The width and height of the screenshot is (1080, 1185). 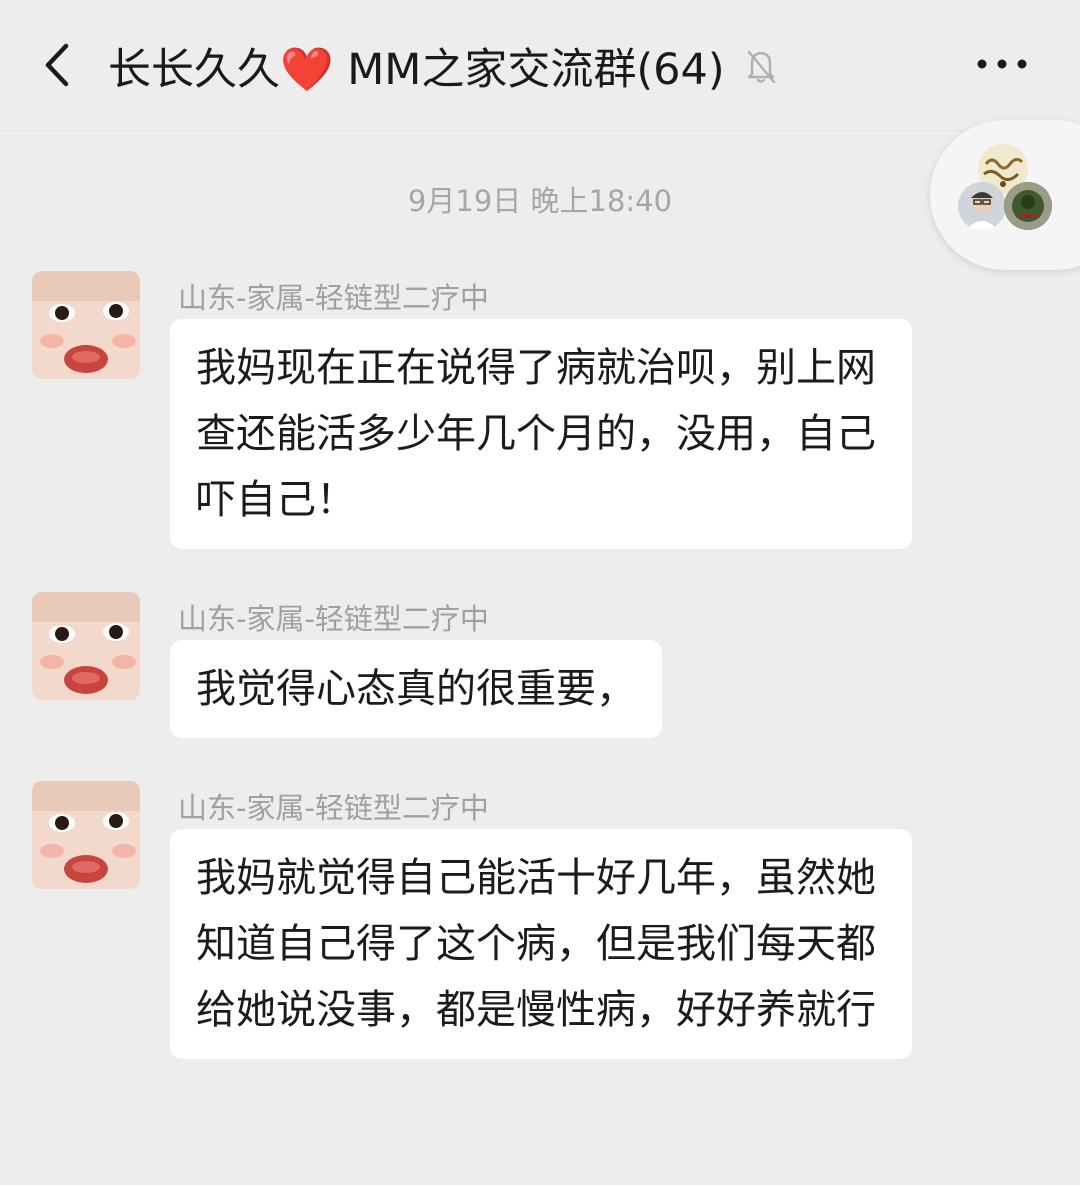 I want to click on chat-header: 长长久久❤️ MM之家交流群(64), so click(x=540, y=65).